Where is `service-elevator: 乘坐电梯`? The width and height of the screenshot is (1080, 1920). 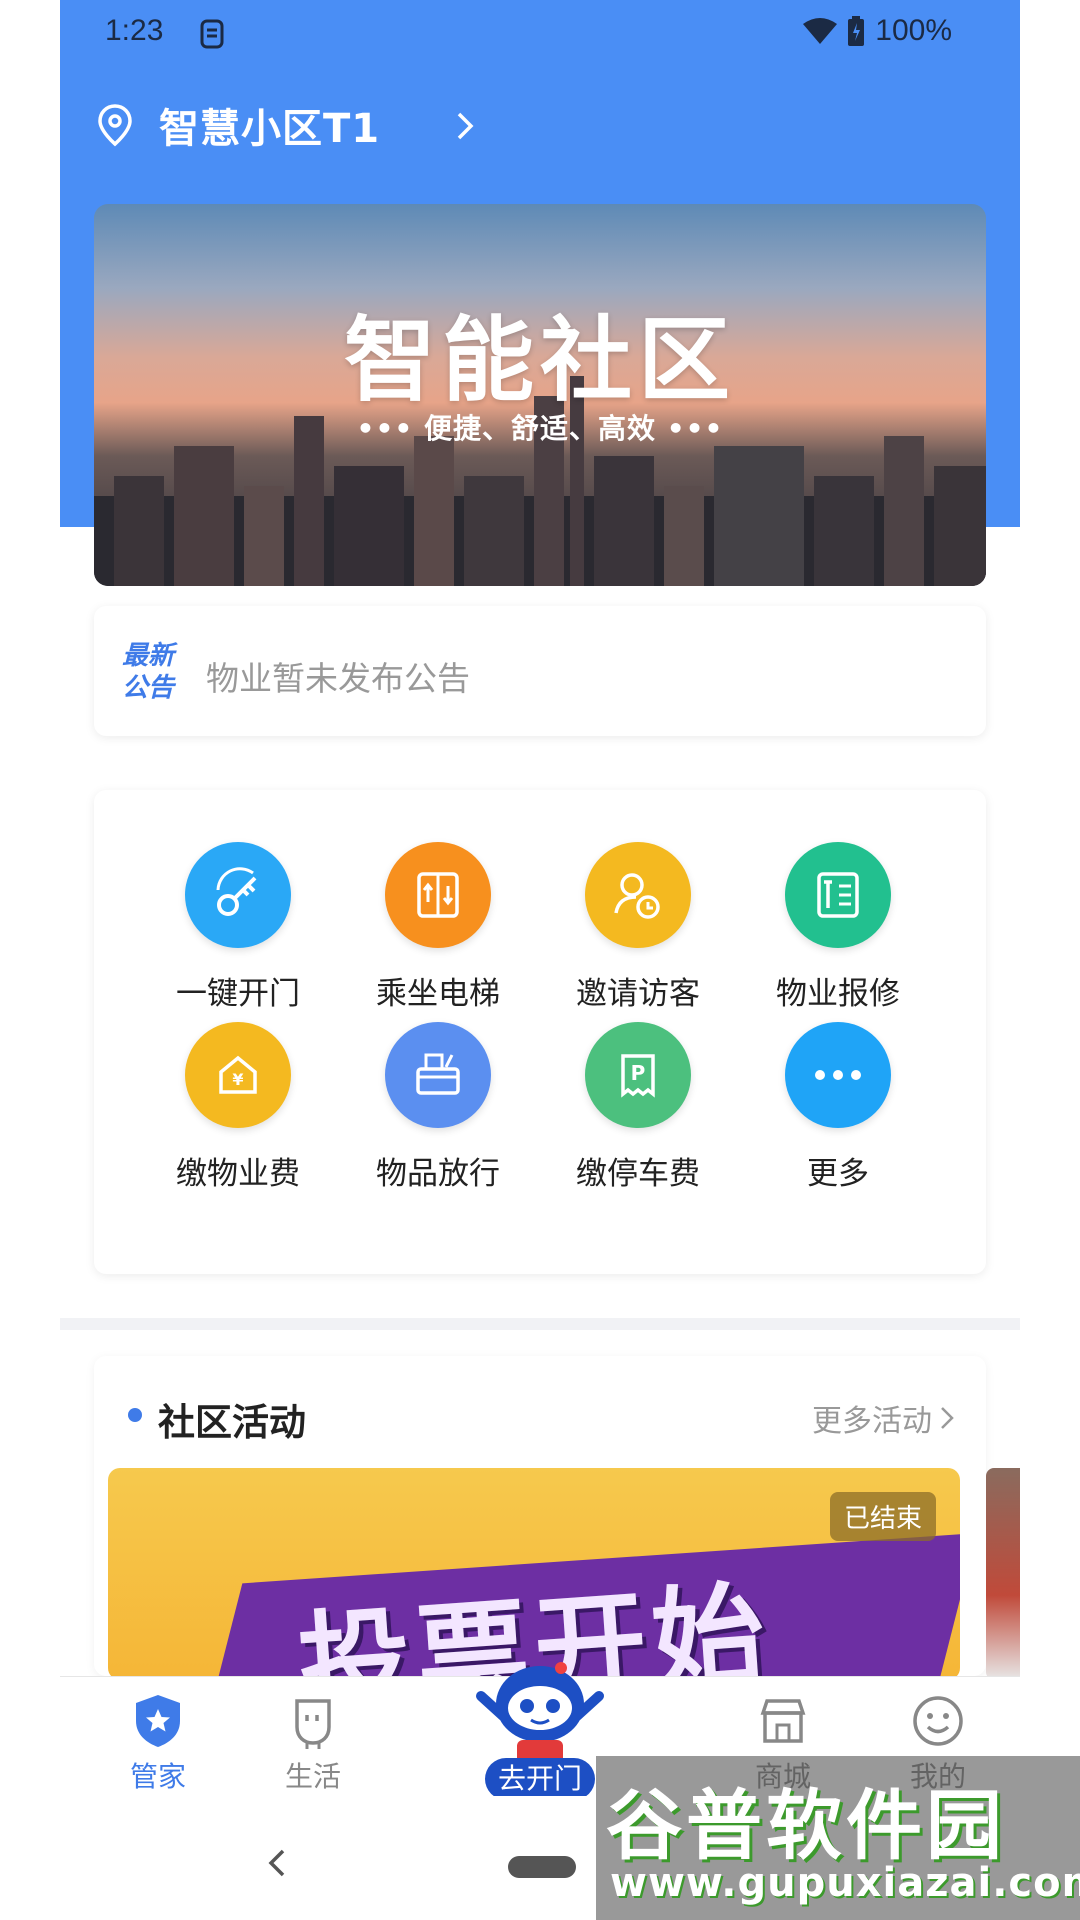 service-elevator: 乘坐电梯 is located at coordinates (438, 927).